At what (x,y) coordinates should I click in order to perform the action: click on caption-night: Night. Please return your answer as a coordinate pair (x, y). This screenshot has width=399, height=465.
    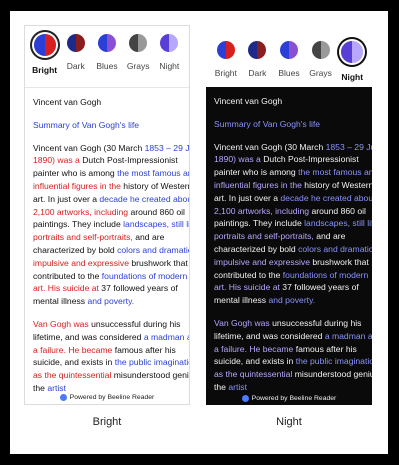
    Looking at the image, I should click on (289, 422).